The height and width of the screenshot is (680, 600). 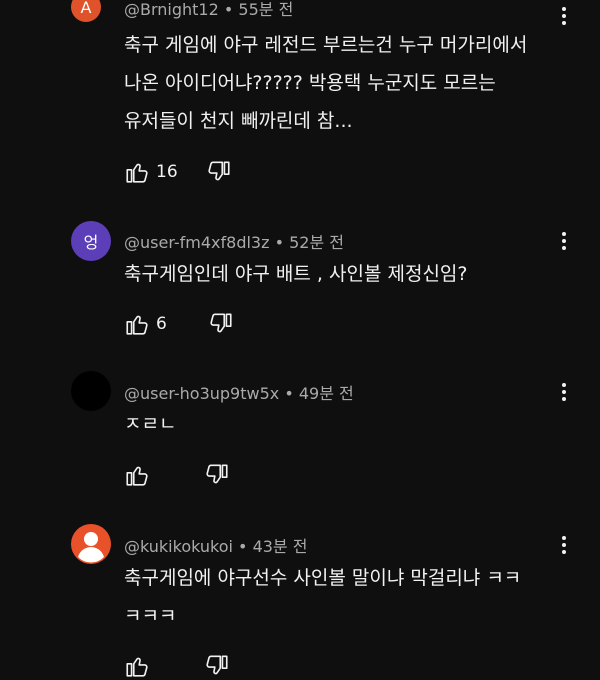 I want to click on comment-meta: @user-ho3up9tw5x • 49분 전, so click(x=239, y=392).